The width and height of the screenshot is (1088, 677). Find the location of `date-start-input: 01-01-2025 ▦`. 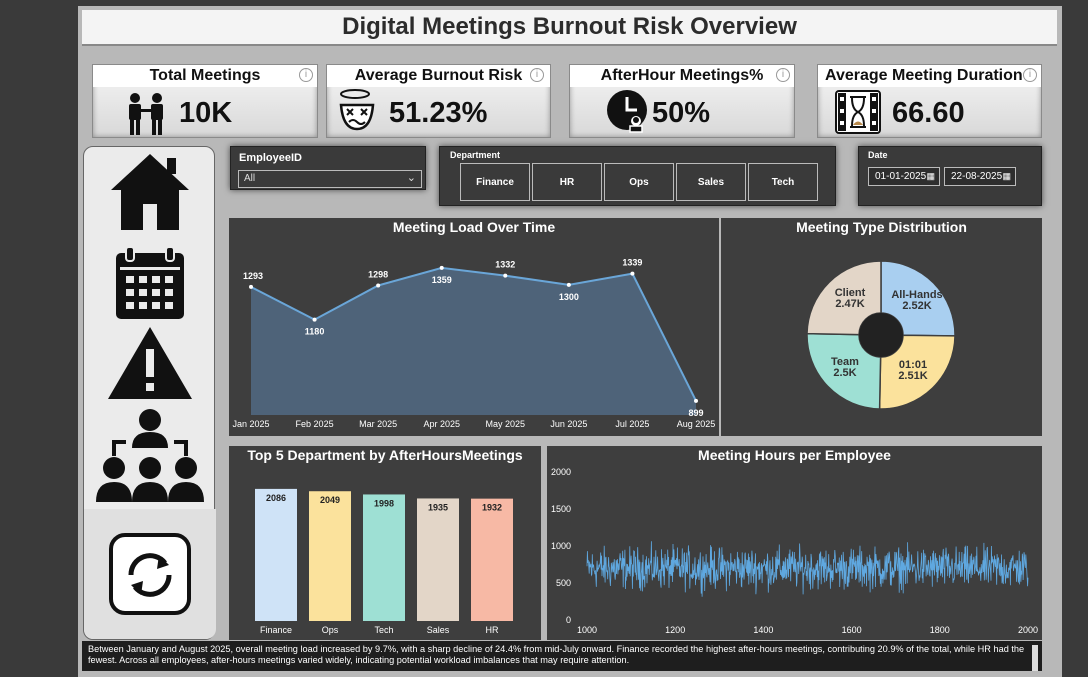

date-start-input: 01-01-2025 ▦ is located at coordinates (904, 176).